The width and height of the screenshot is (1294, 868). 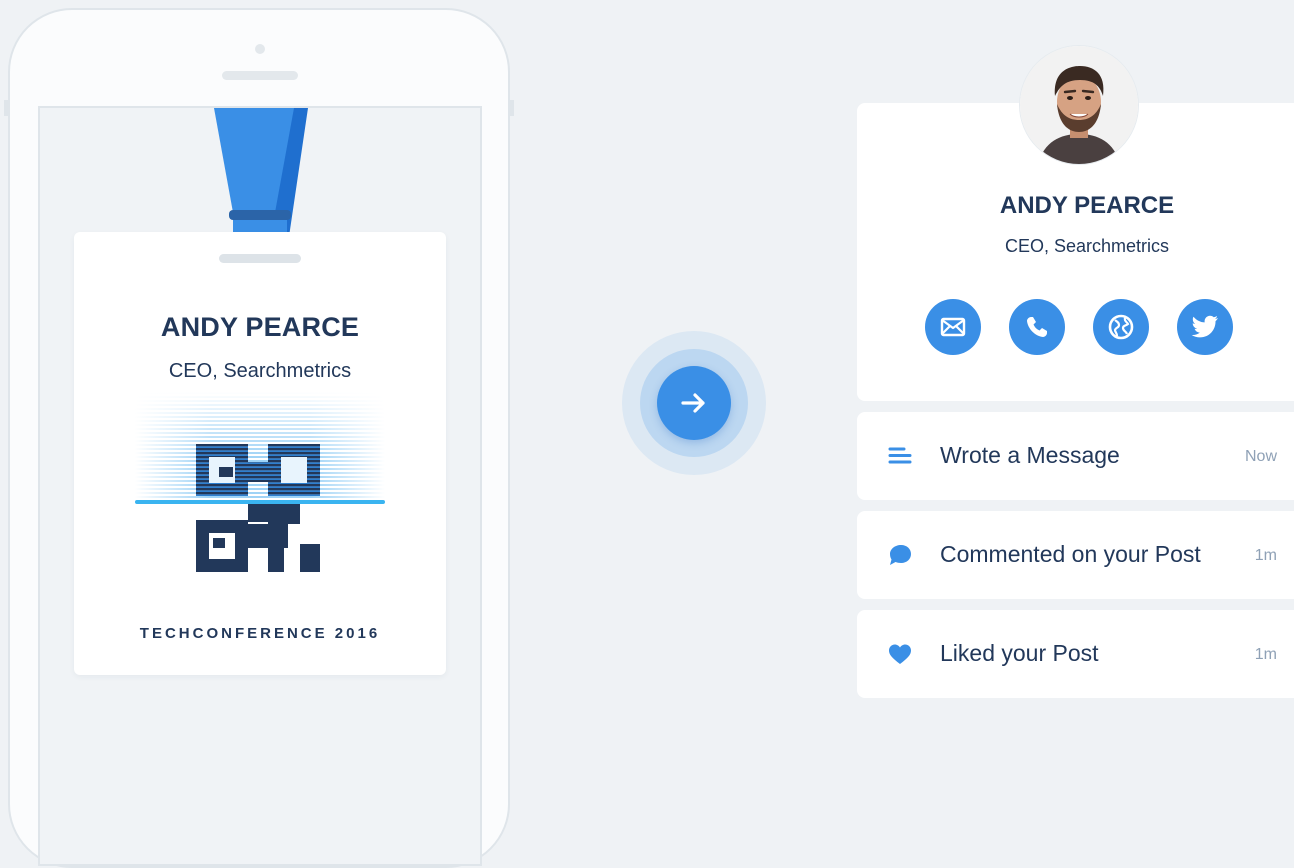 I want to click on comment-bubble-icon, so click(x=900, y=555).